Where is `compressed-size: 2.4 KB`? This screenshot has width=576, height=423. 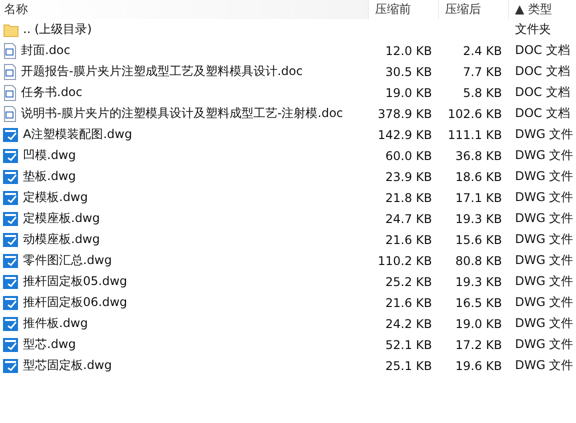 compressed-size: 2.4 KB is located at coordinates (483, 51).